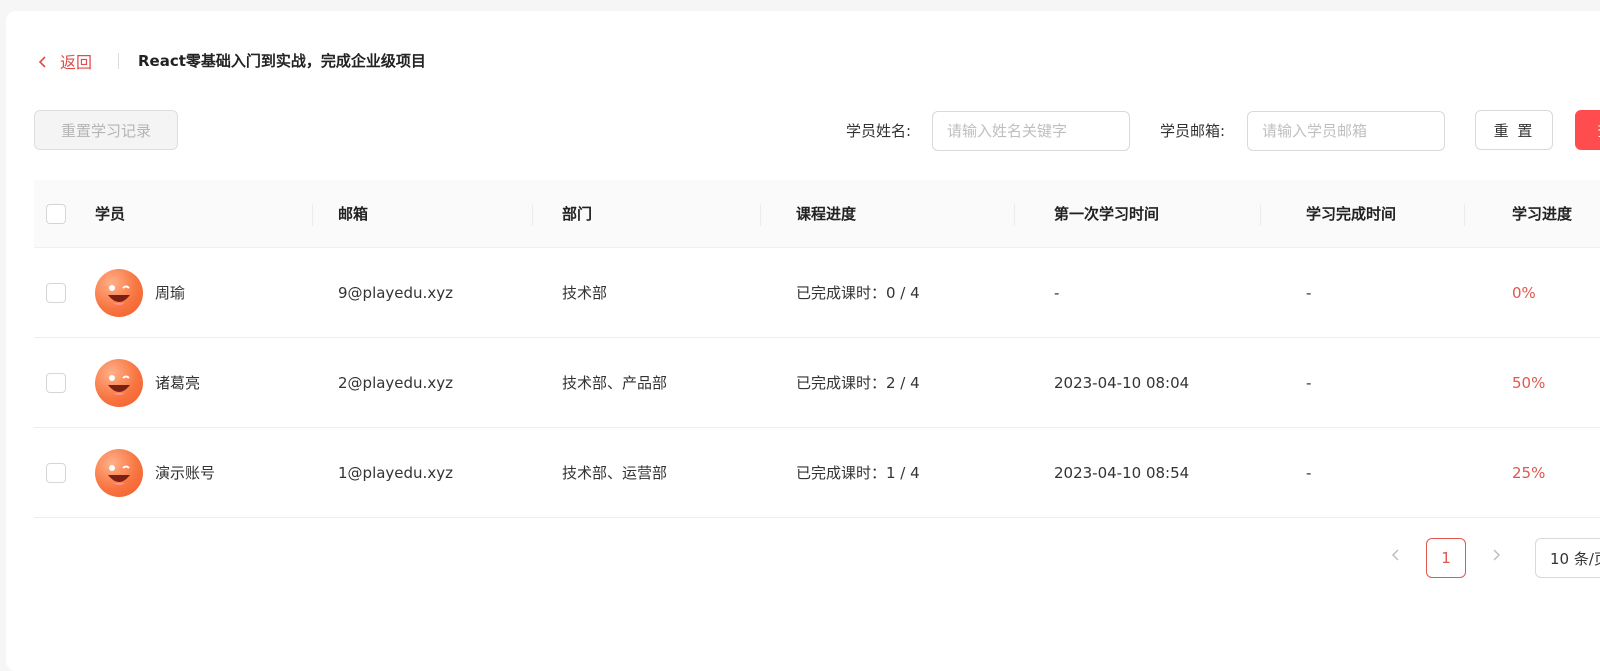 This screenshot has height=671, width=1600. I want to click on student-email: 1@playedu.xyz, so click(395, 472).